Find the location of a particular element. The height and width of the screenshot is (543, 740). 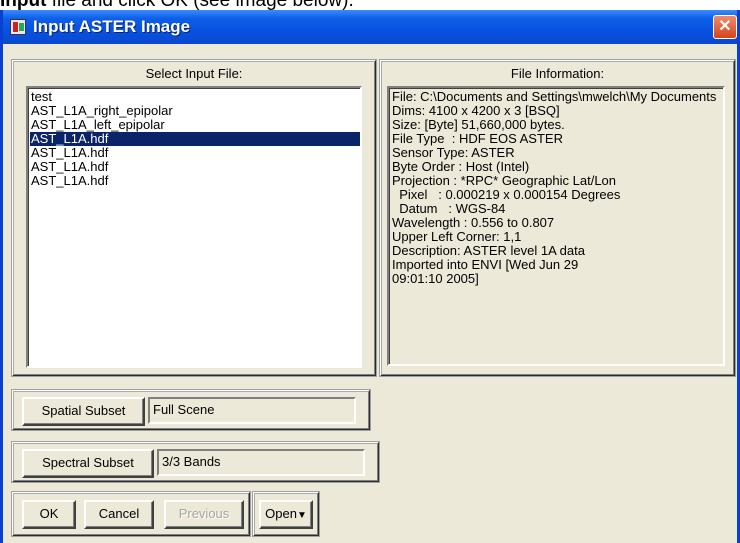

file-information-heading: File Information: is located at coordinates (557, 73).